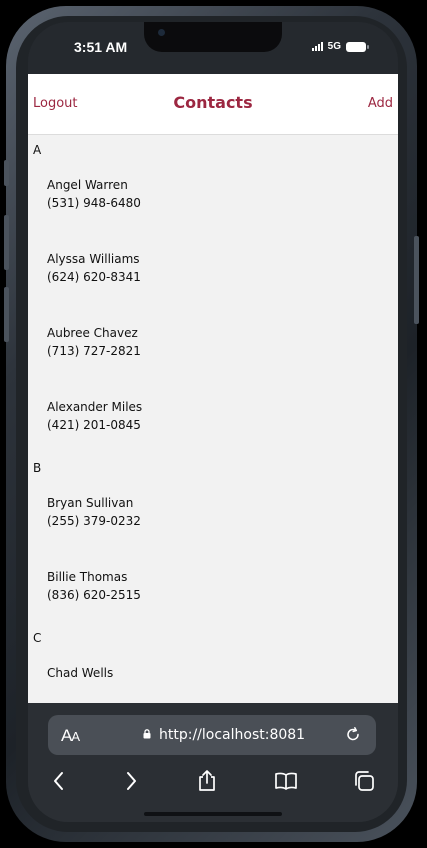 Image resolution: width=427 pixels, height=848 pixels. I want to click on network-label: 5G, so click(334, 46).